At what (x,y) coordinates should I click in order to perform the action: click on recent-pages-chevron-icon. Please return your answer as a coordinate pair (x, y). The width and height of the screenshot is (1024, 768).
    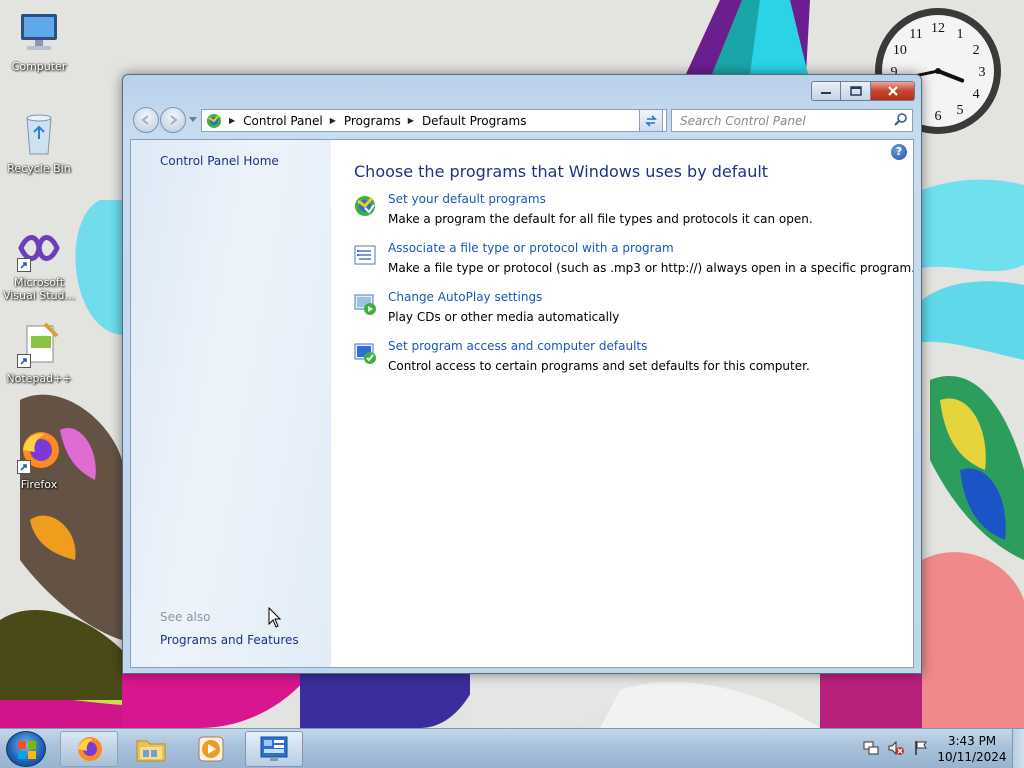
    Looking at the image, I should click on (193, 120).